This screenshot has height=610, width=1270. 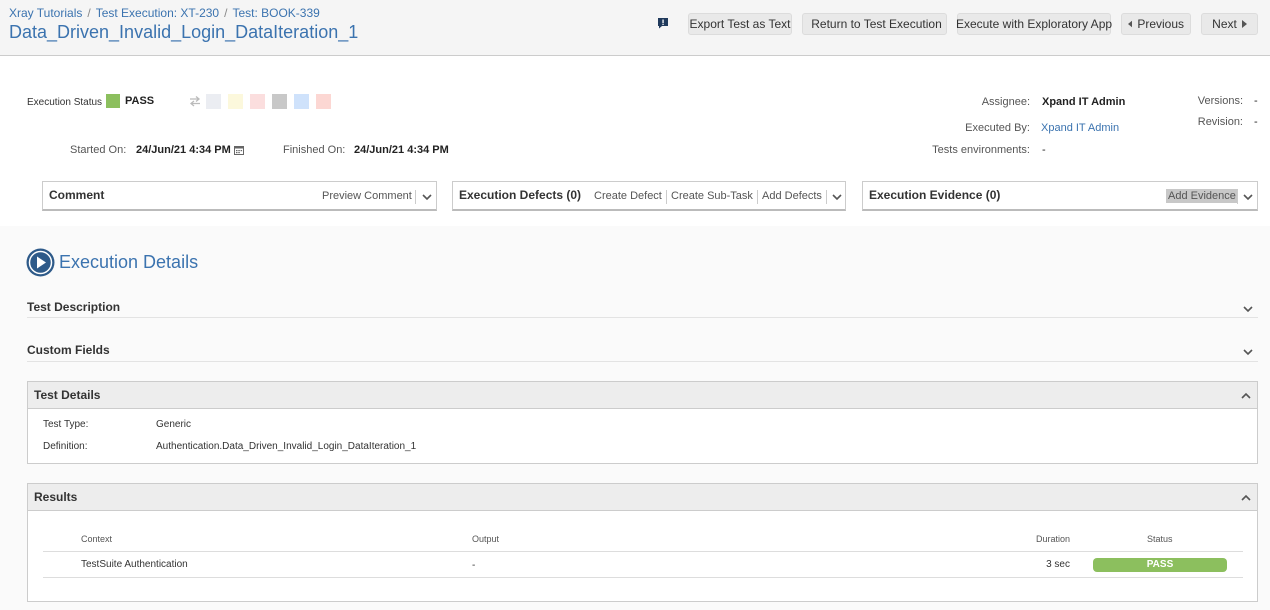 What do you see at coordinates (56, 497) in the screenshot?
I see `results-title: Results` at bounding box center [56, 497].